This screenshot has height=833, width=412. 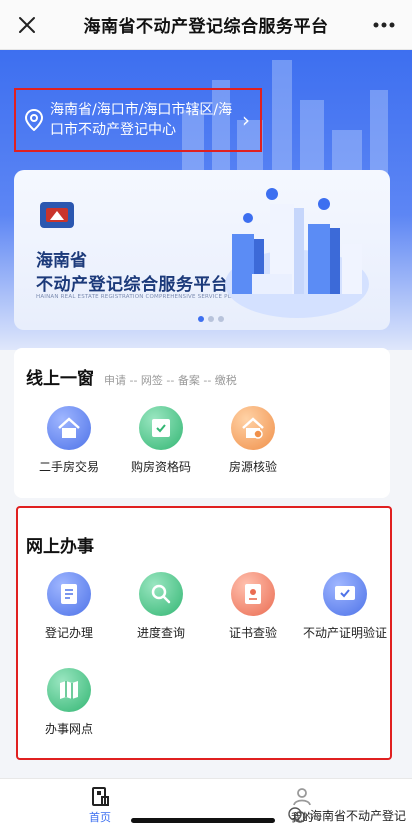 I want to click on item-label: 房源核验, so click(x=252, y=467).